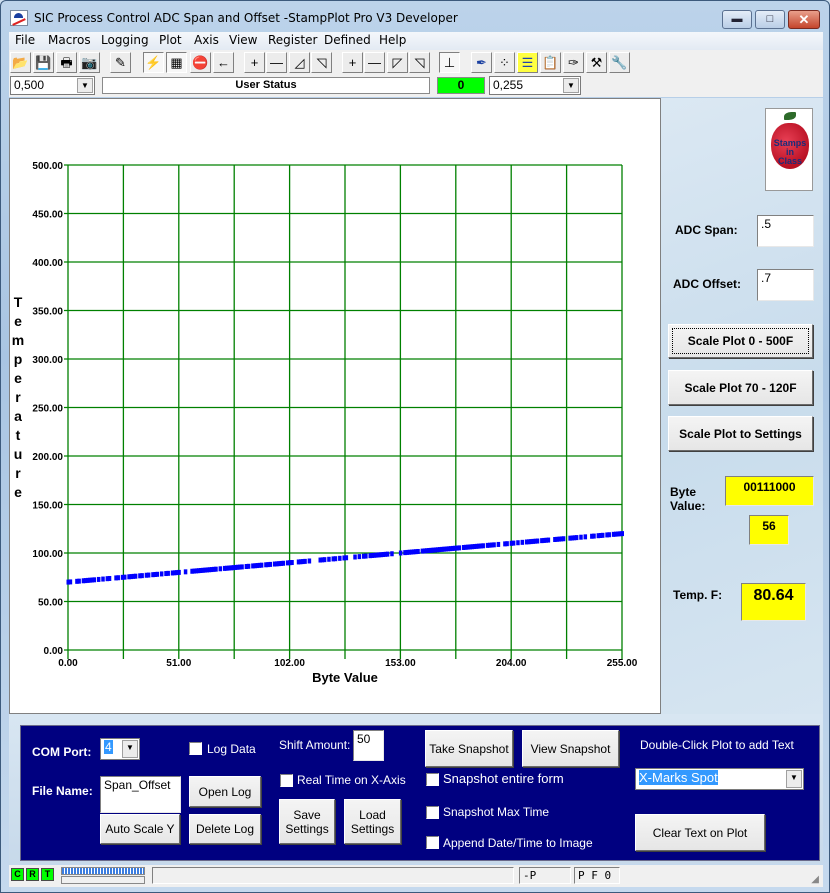  What do you see at coordinates (737, 19) in the screenshot?
I see `minimize-button: ▬` at bounding box center [737, 19].